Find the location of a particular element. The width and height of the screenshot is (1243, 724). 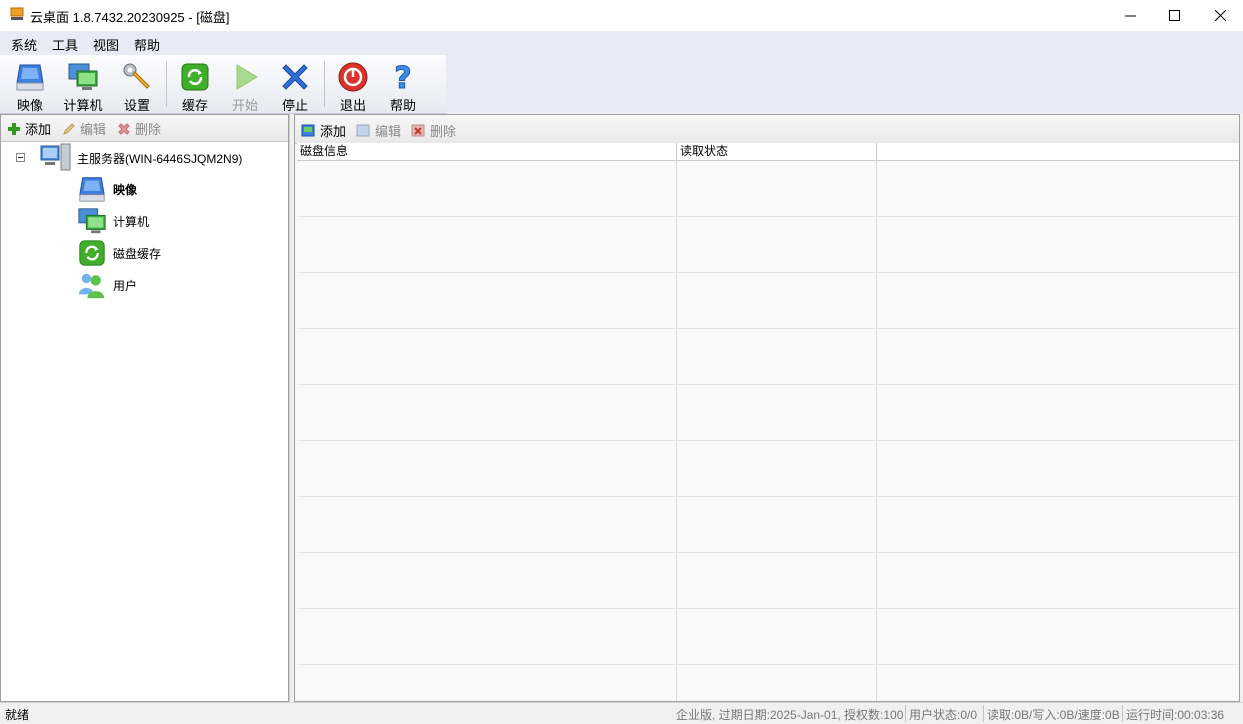

menu-view: 视图 is located at coordinates (106, 44).